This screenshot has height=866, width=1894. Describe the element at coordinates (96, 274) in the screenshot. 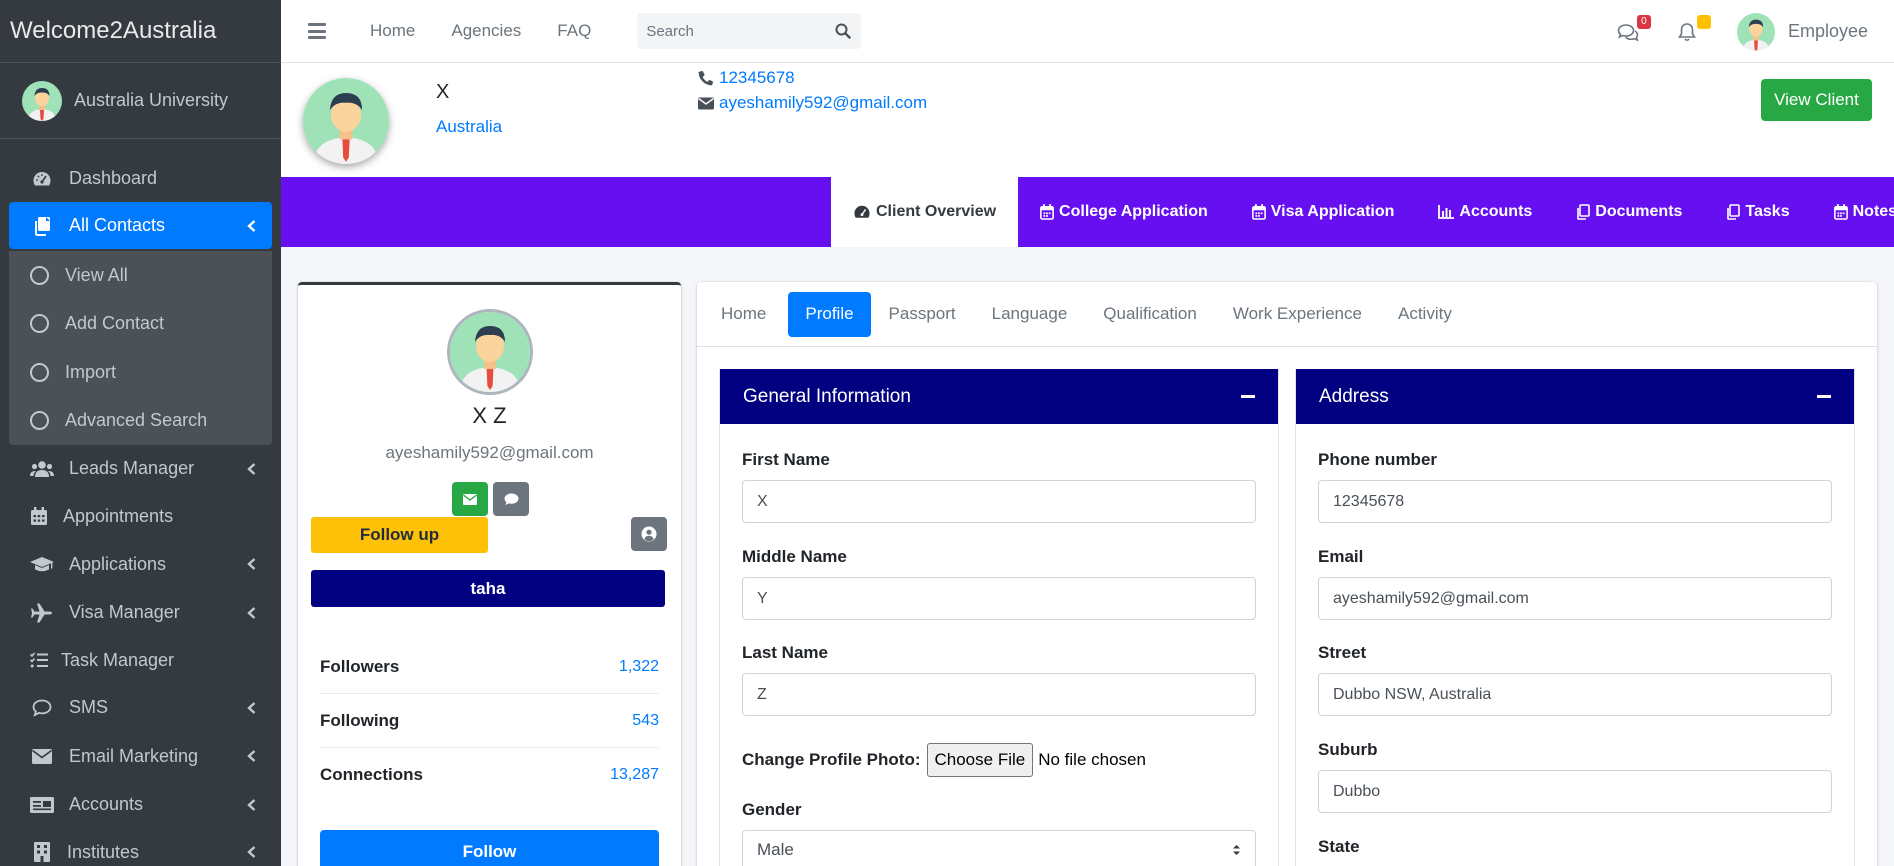

I see `sidebar-subitem-label: View All` at that location.